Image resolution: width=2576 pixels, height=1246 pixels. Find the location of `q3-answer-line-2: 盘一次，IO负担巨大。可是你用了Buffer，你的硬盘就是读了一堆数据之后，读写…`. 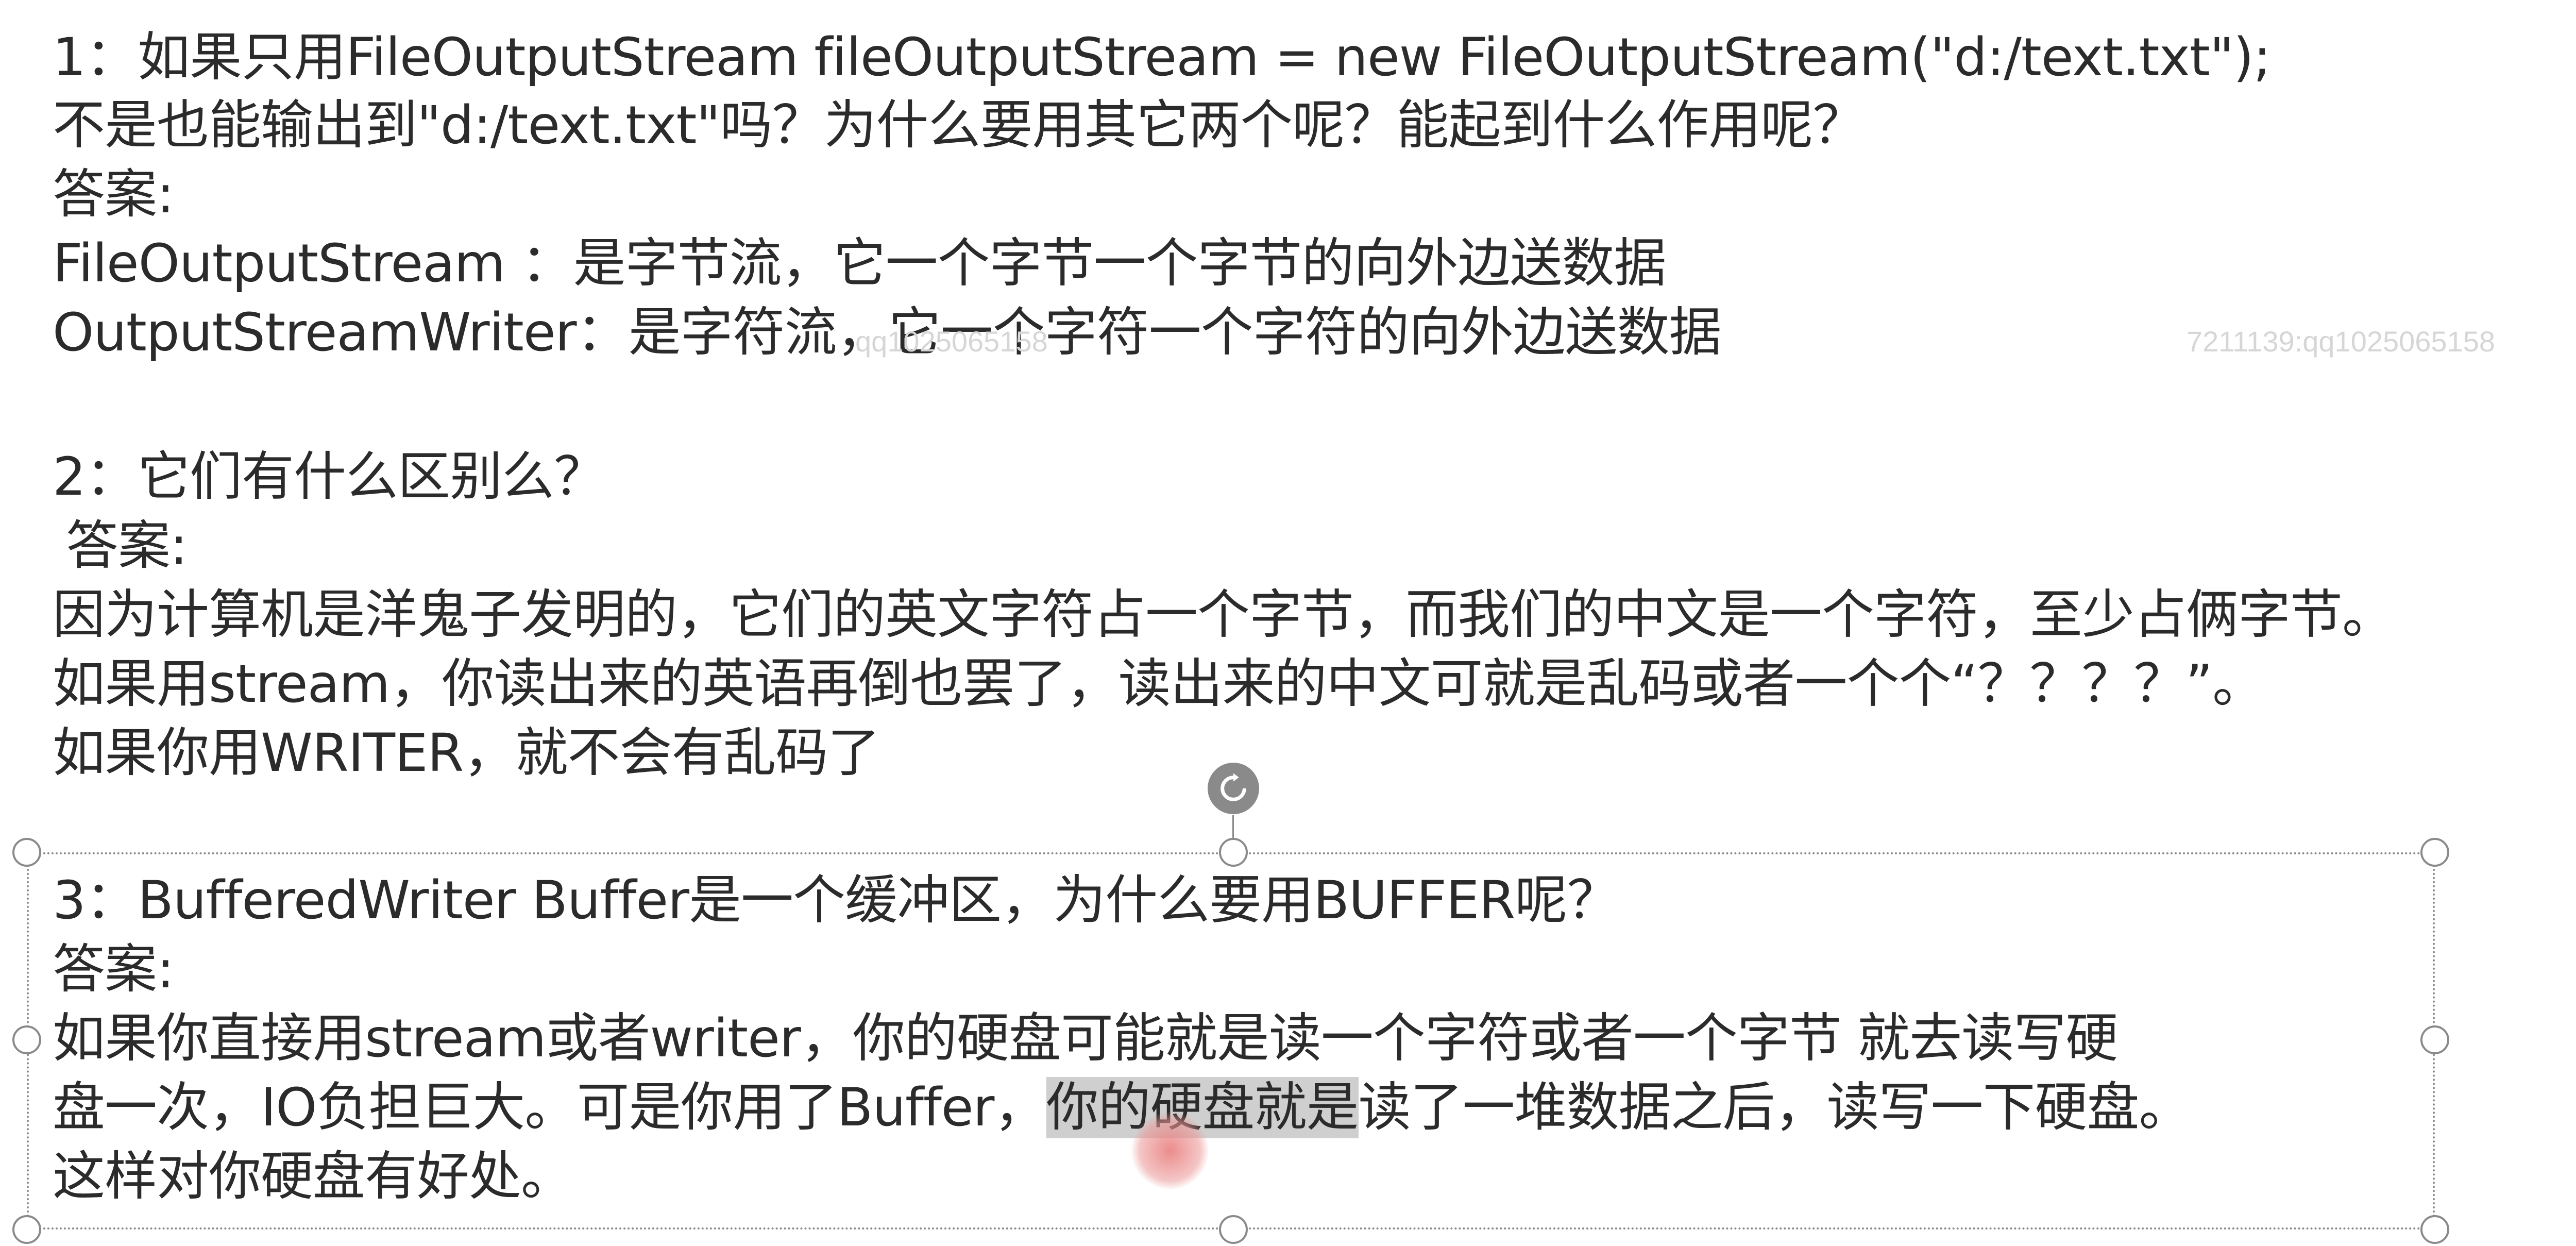

q3-answer-line-2: 盘一次，IO负担巨大。可是你用了Buffer，你的硬盘就是读了一堆数据之后，读写… is located at coordinates (1122, 1108).